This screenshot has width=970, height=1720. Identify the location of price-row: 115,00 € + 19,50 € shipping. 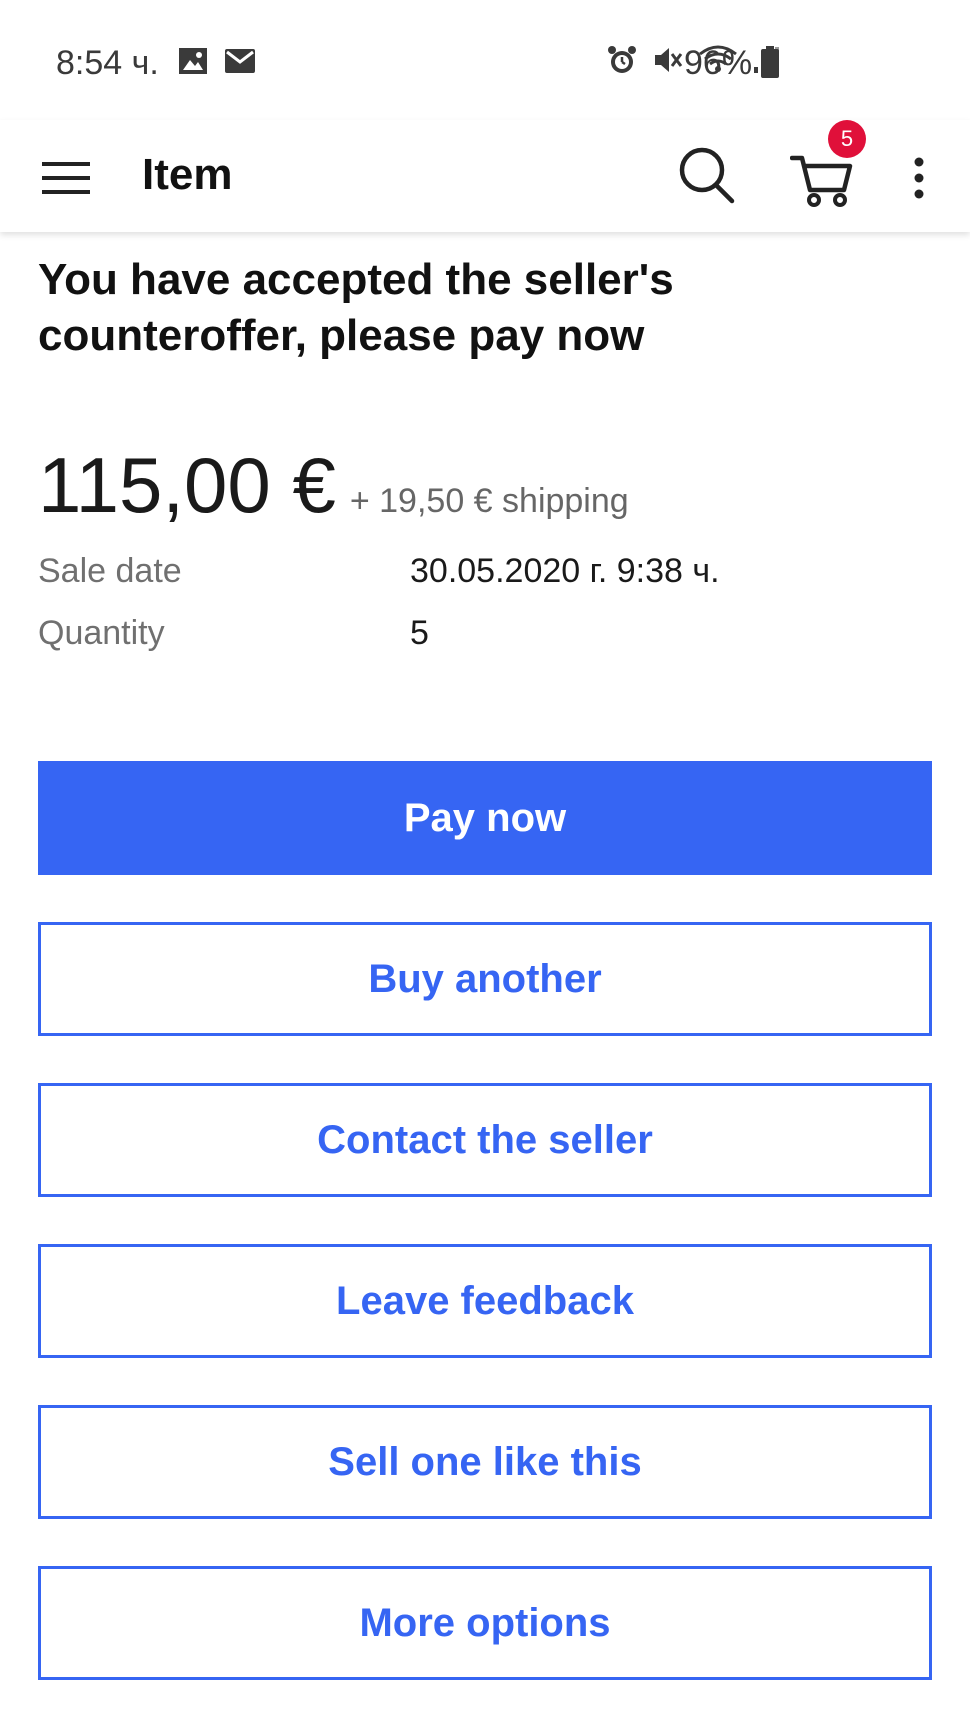
(333, 485).